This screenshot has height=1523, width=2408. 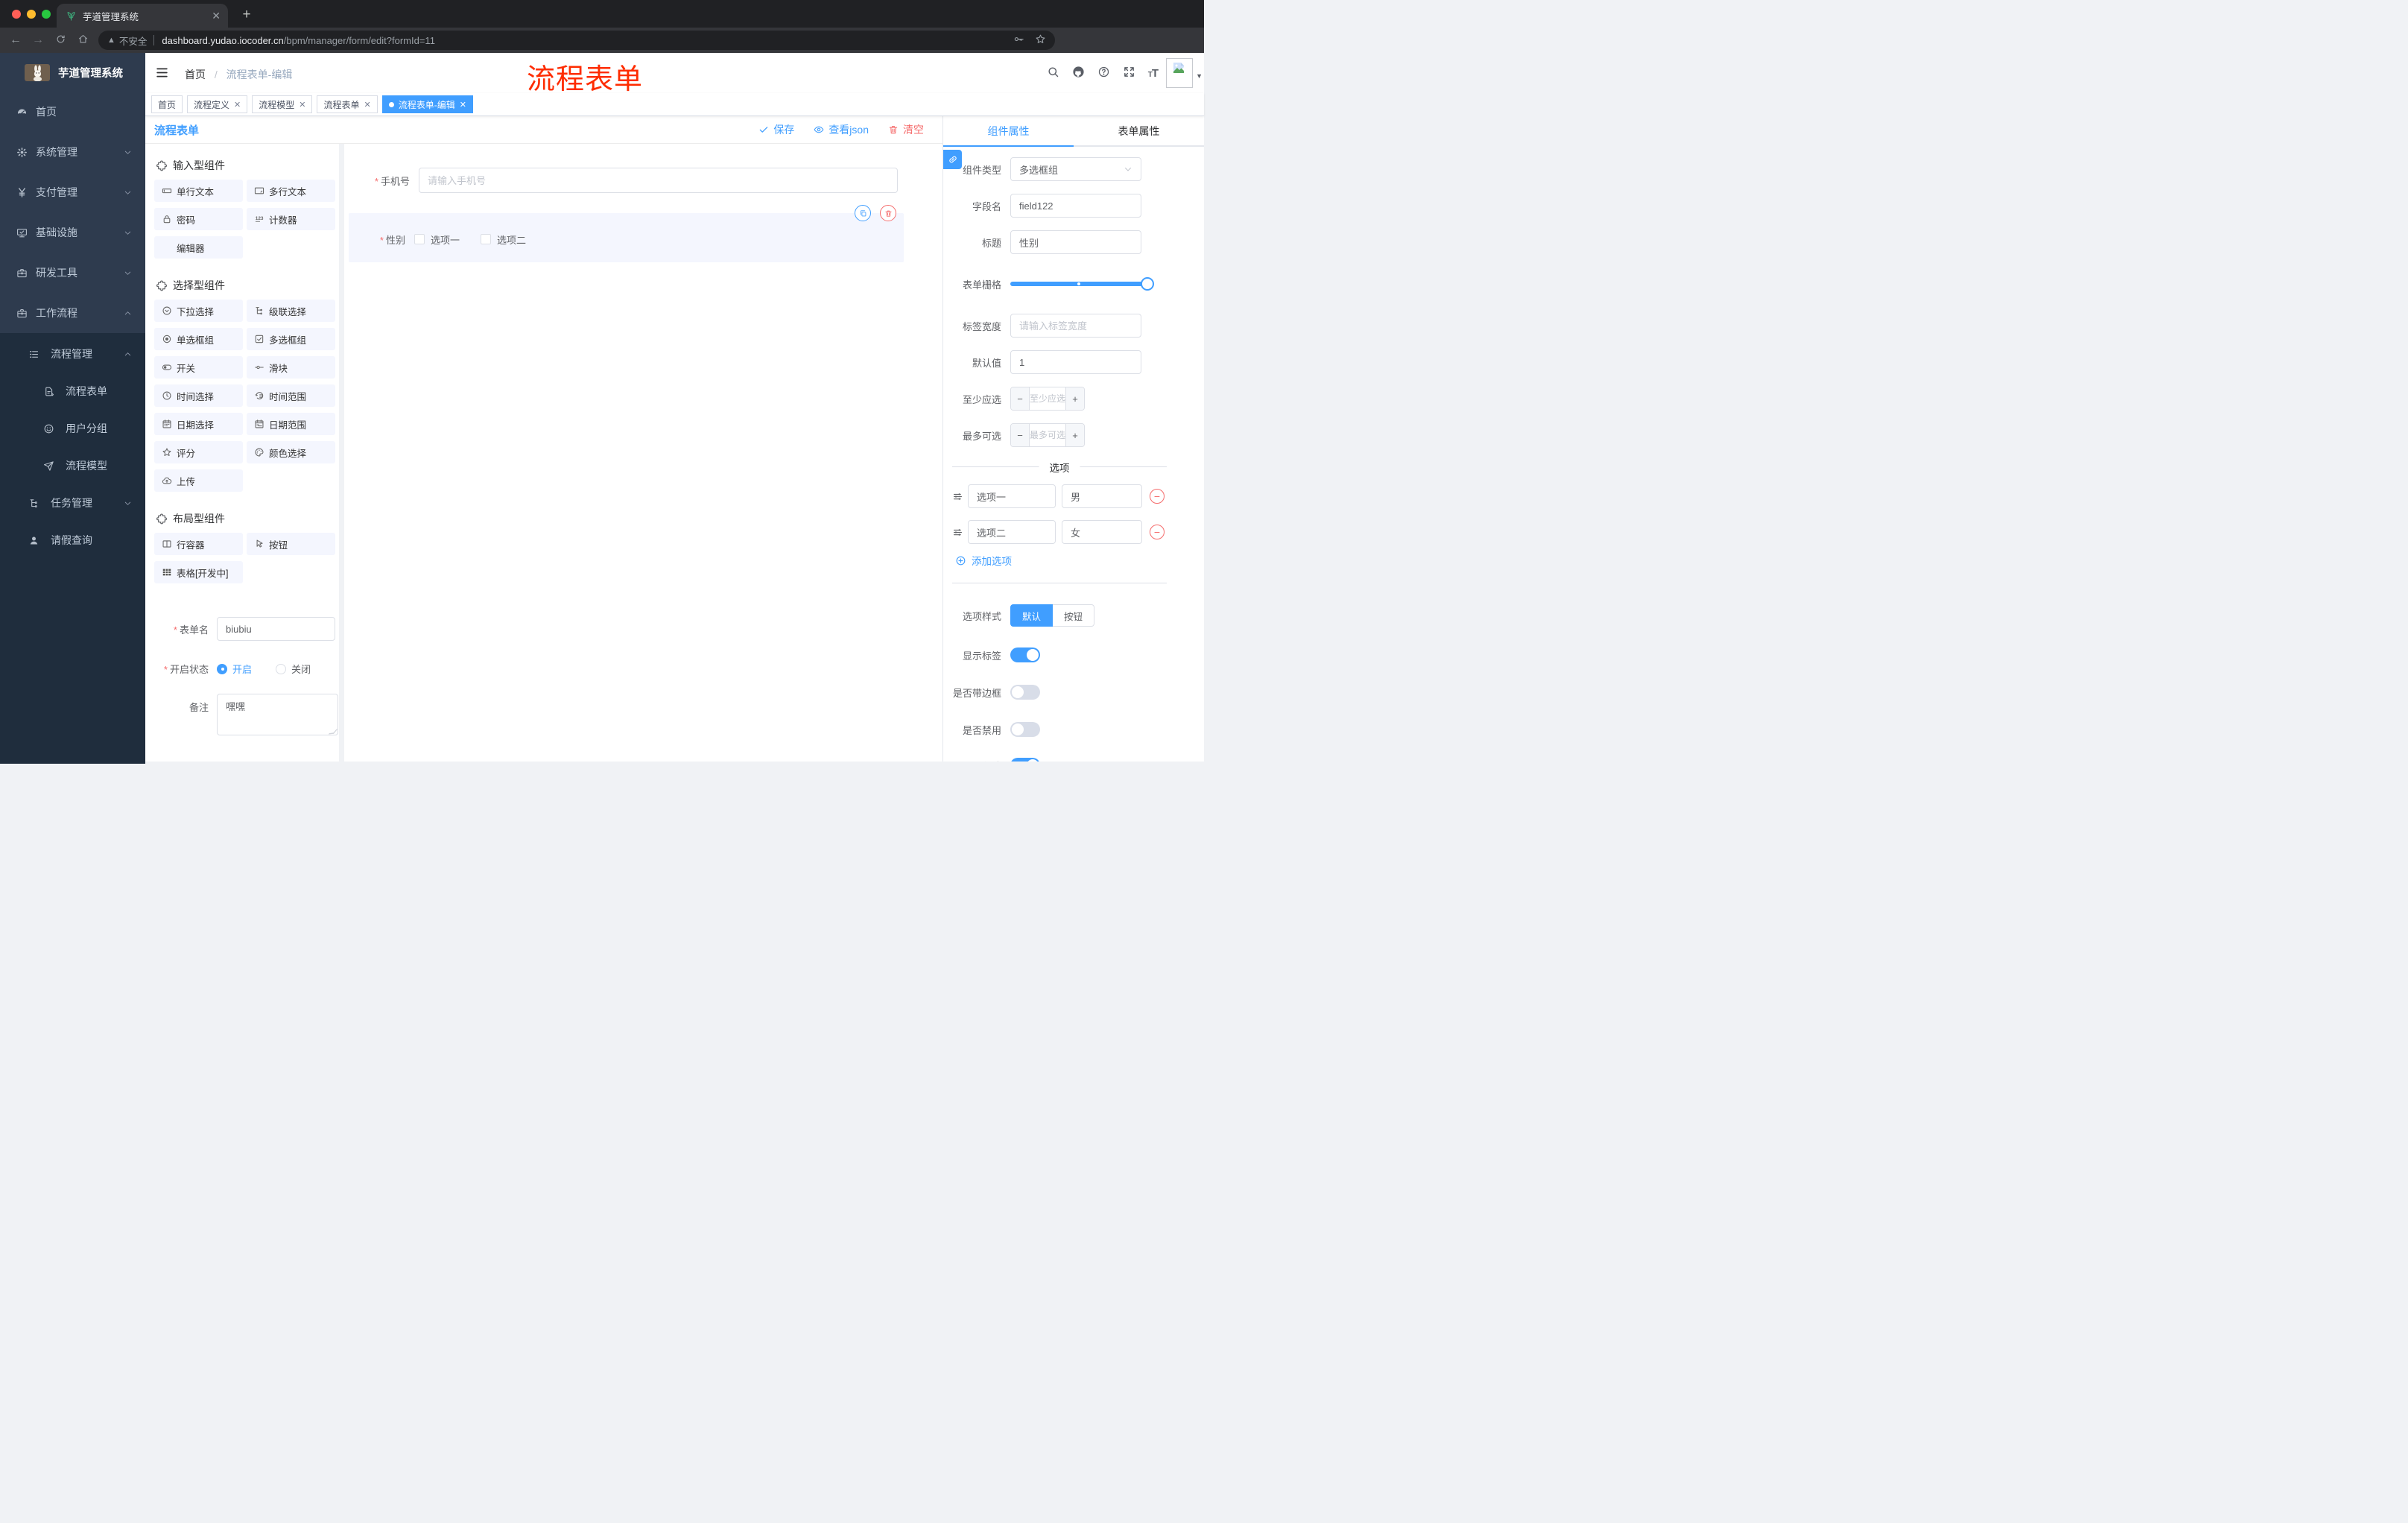 I want to click on sidebar-item-user-group: 用户分组, so click(x=72, y=428).